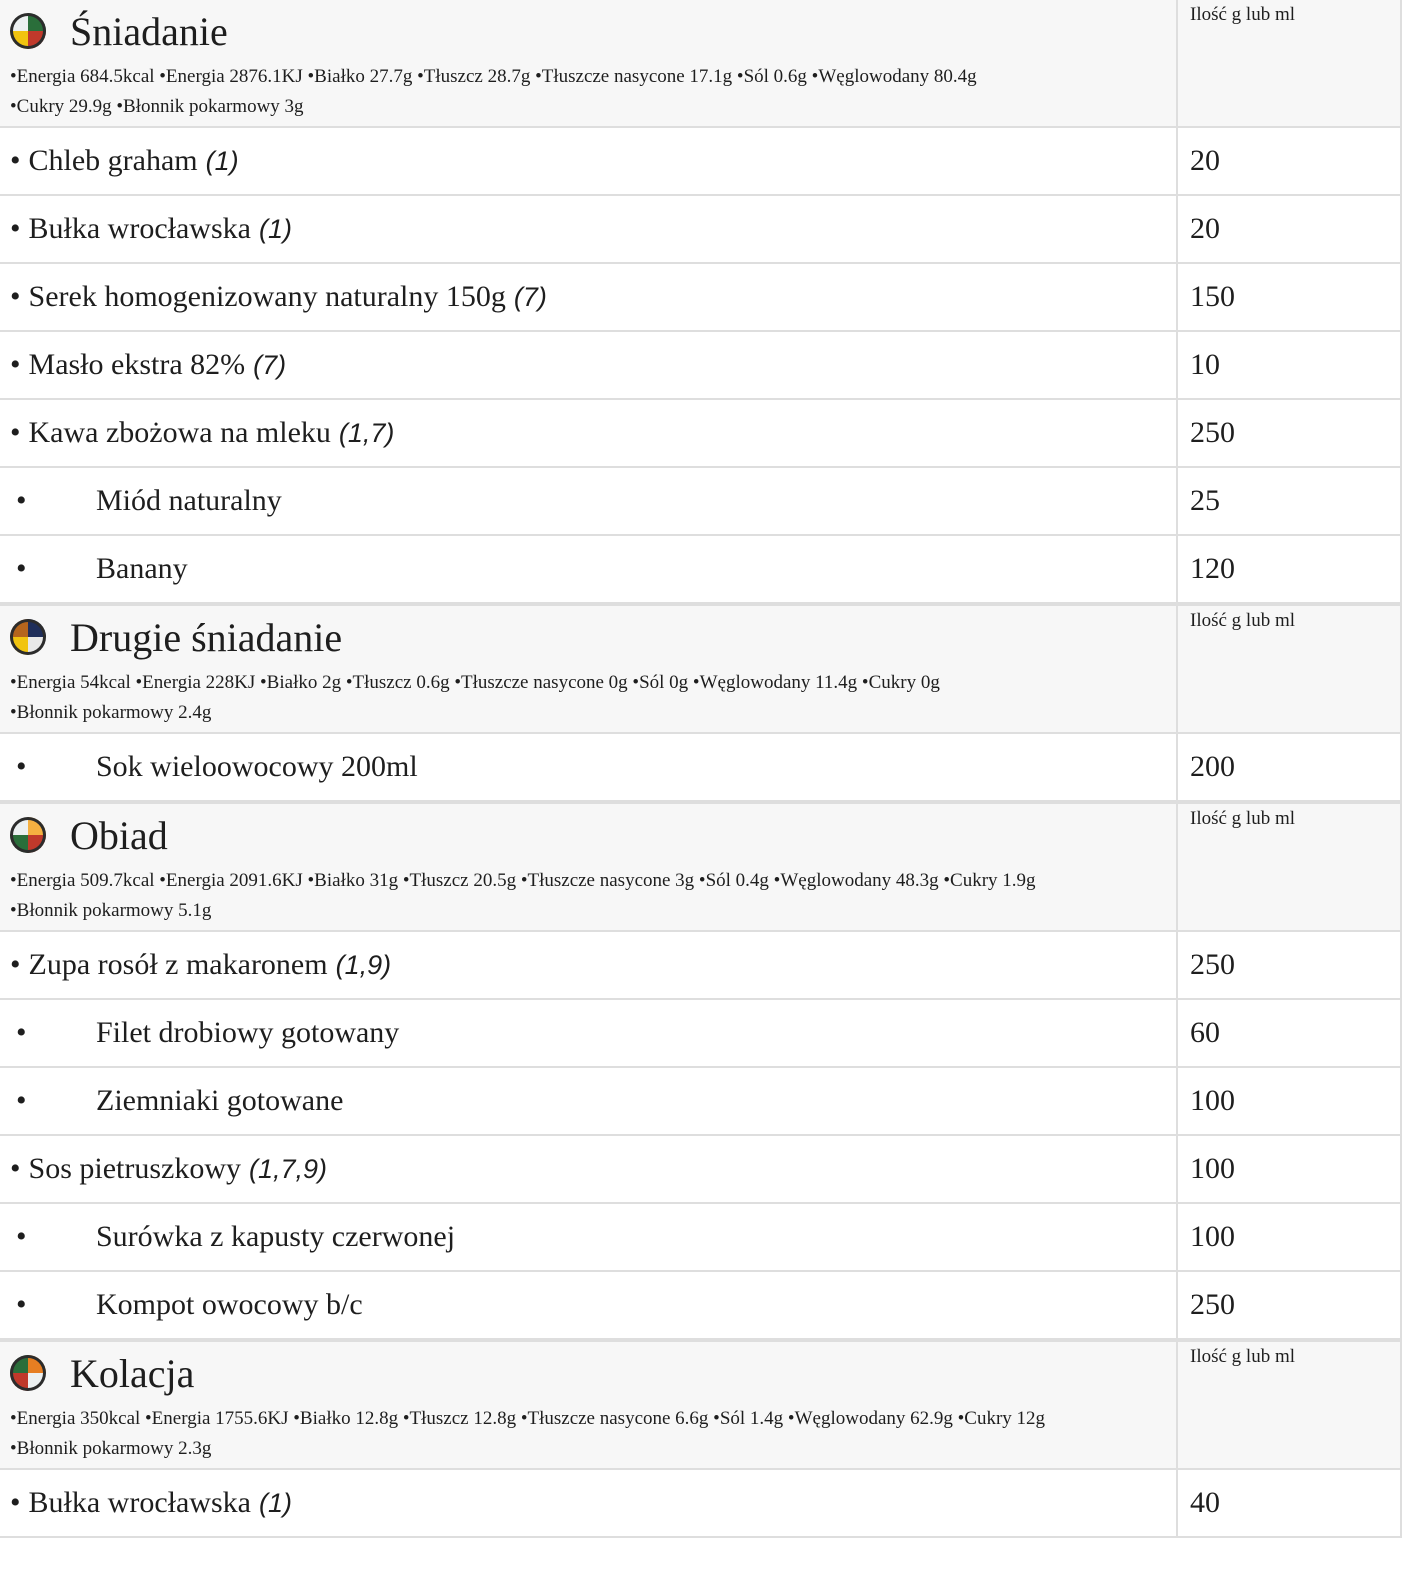 Image resolution: width=1402 pixels, height=1576 pixels. Describe the element at coordinates (589, 1237) in the screenshot. I see `menu-item-name-cell: • Surówka z kapusty czerwonej` at that location.